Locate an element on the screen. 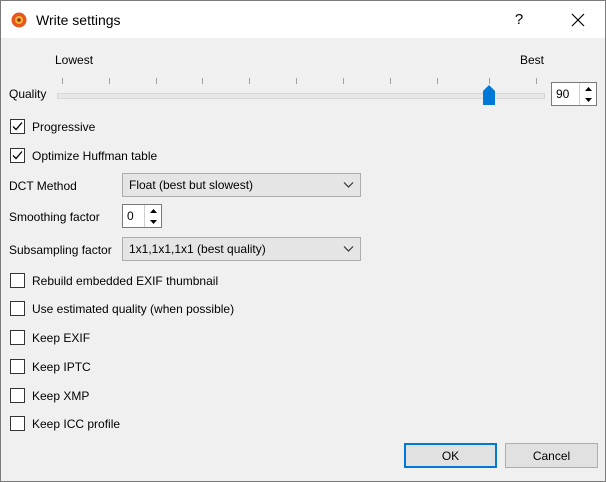 The width and height of the screenshot is (606, 482). smoothing-decrement-button is located at coordinates (153, 221).